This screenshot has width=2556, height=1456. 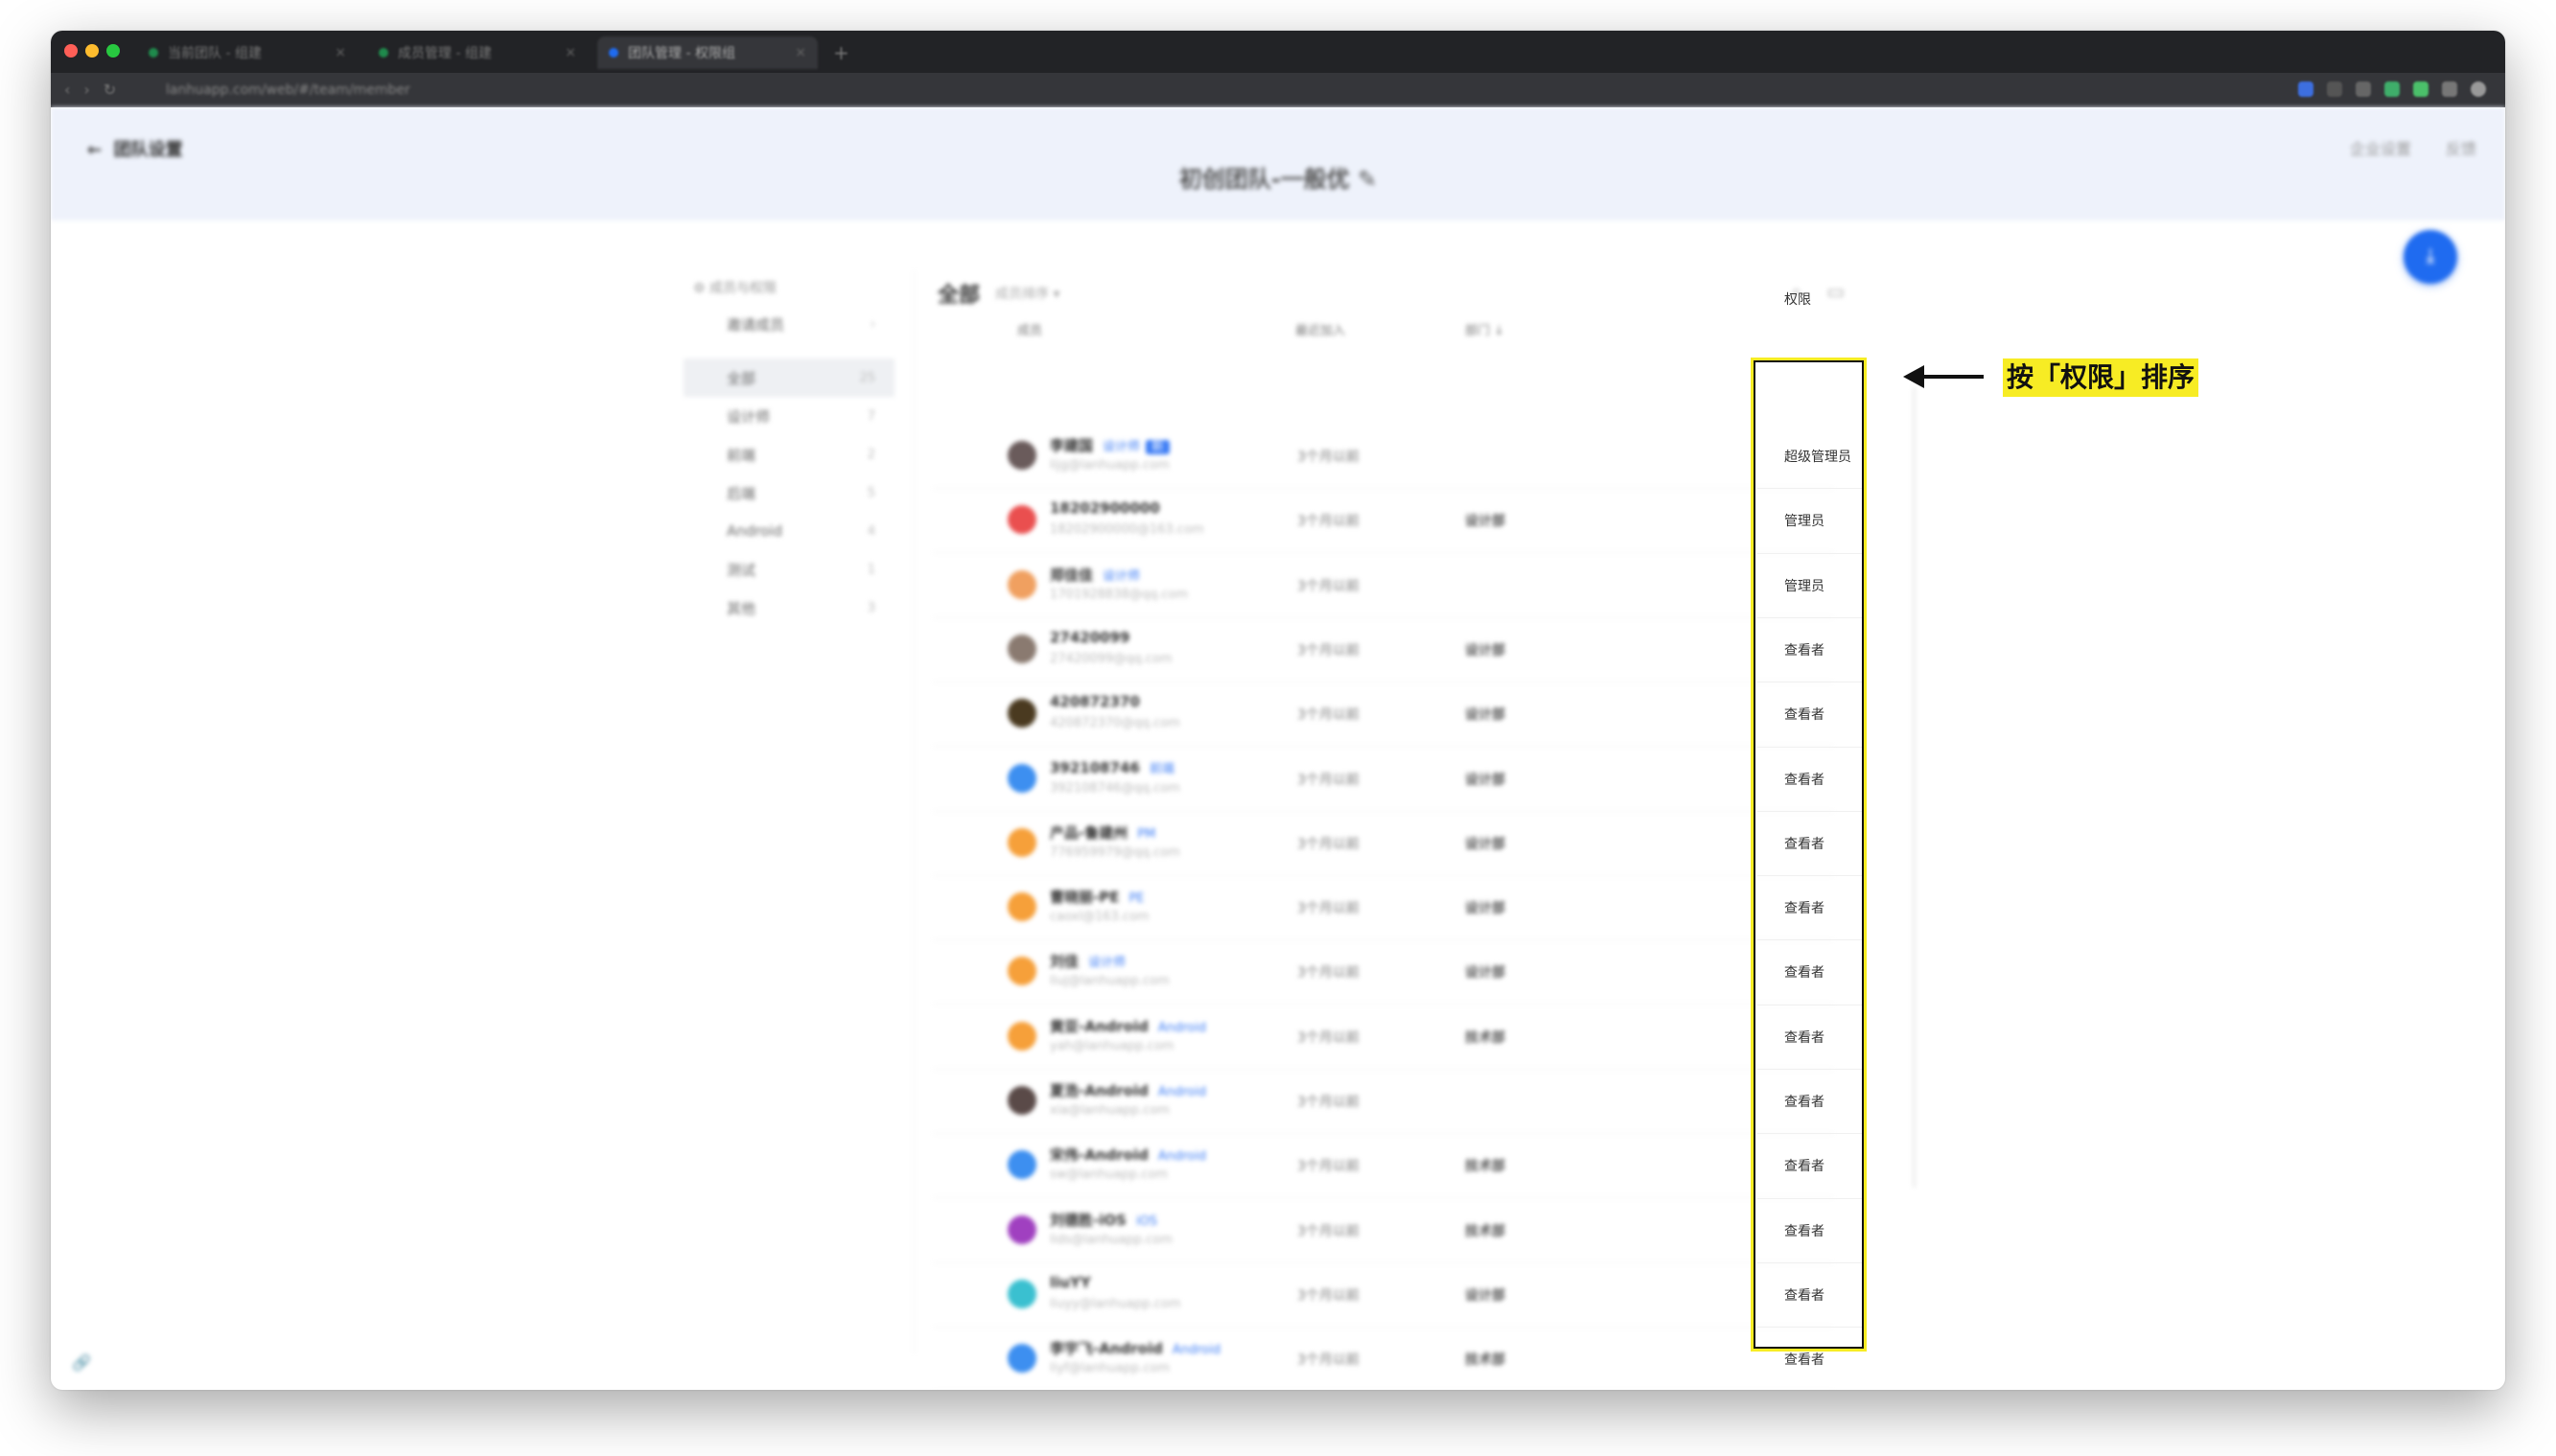 I want to click on member-name: 392108746 前端, so click(x=1112, y=767).